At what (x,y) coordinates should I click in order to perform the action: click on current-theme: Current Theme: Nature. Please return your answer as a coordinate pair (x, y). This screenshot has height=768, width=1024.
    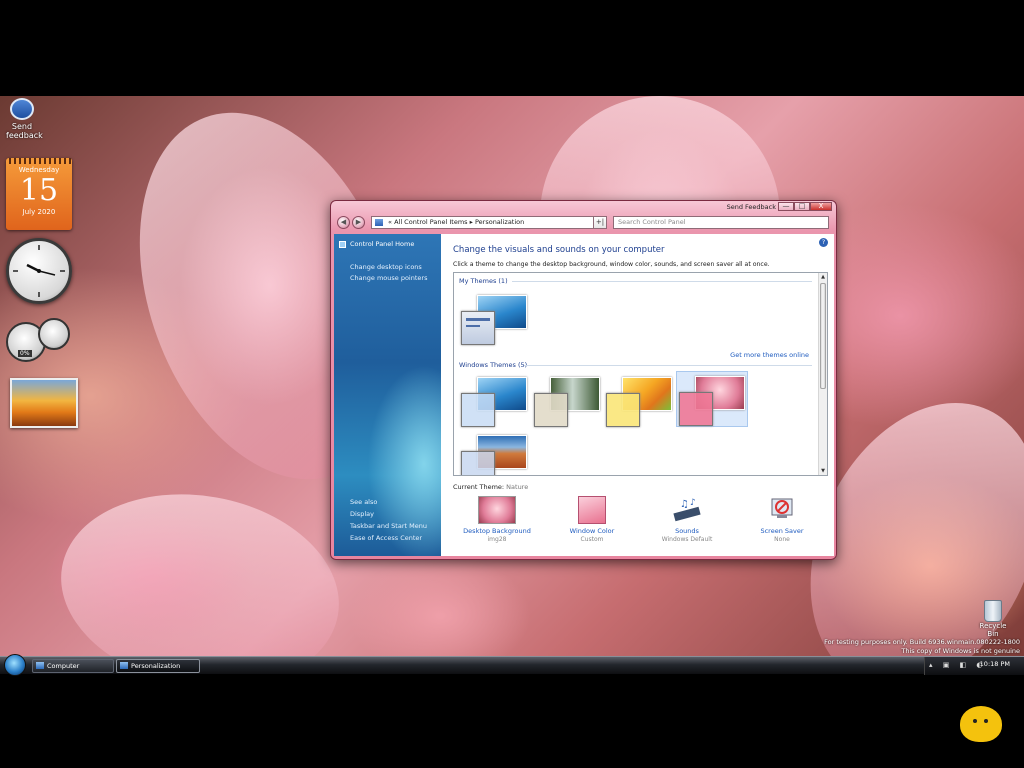
    Looking at the image, I should click on (490, 487).